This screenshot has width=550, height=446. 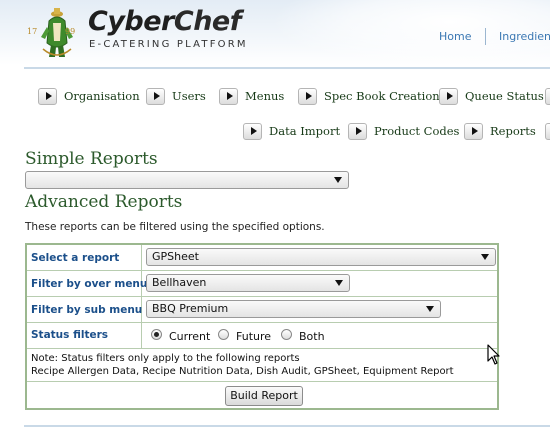 I want to click on nav-label: Spec Book Creation, so click(x=382, y=96).